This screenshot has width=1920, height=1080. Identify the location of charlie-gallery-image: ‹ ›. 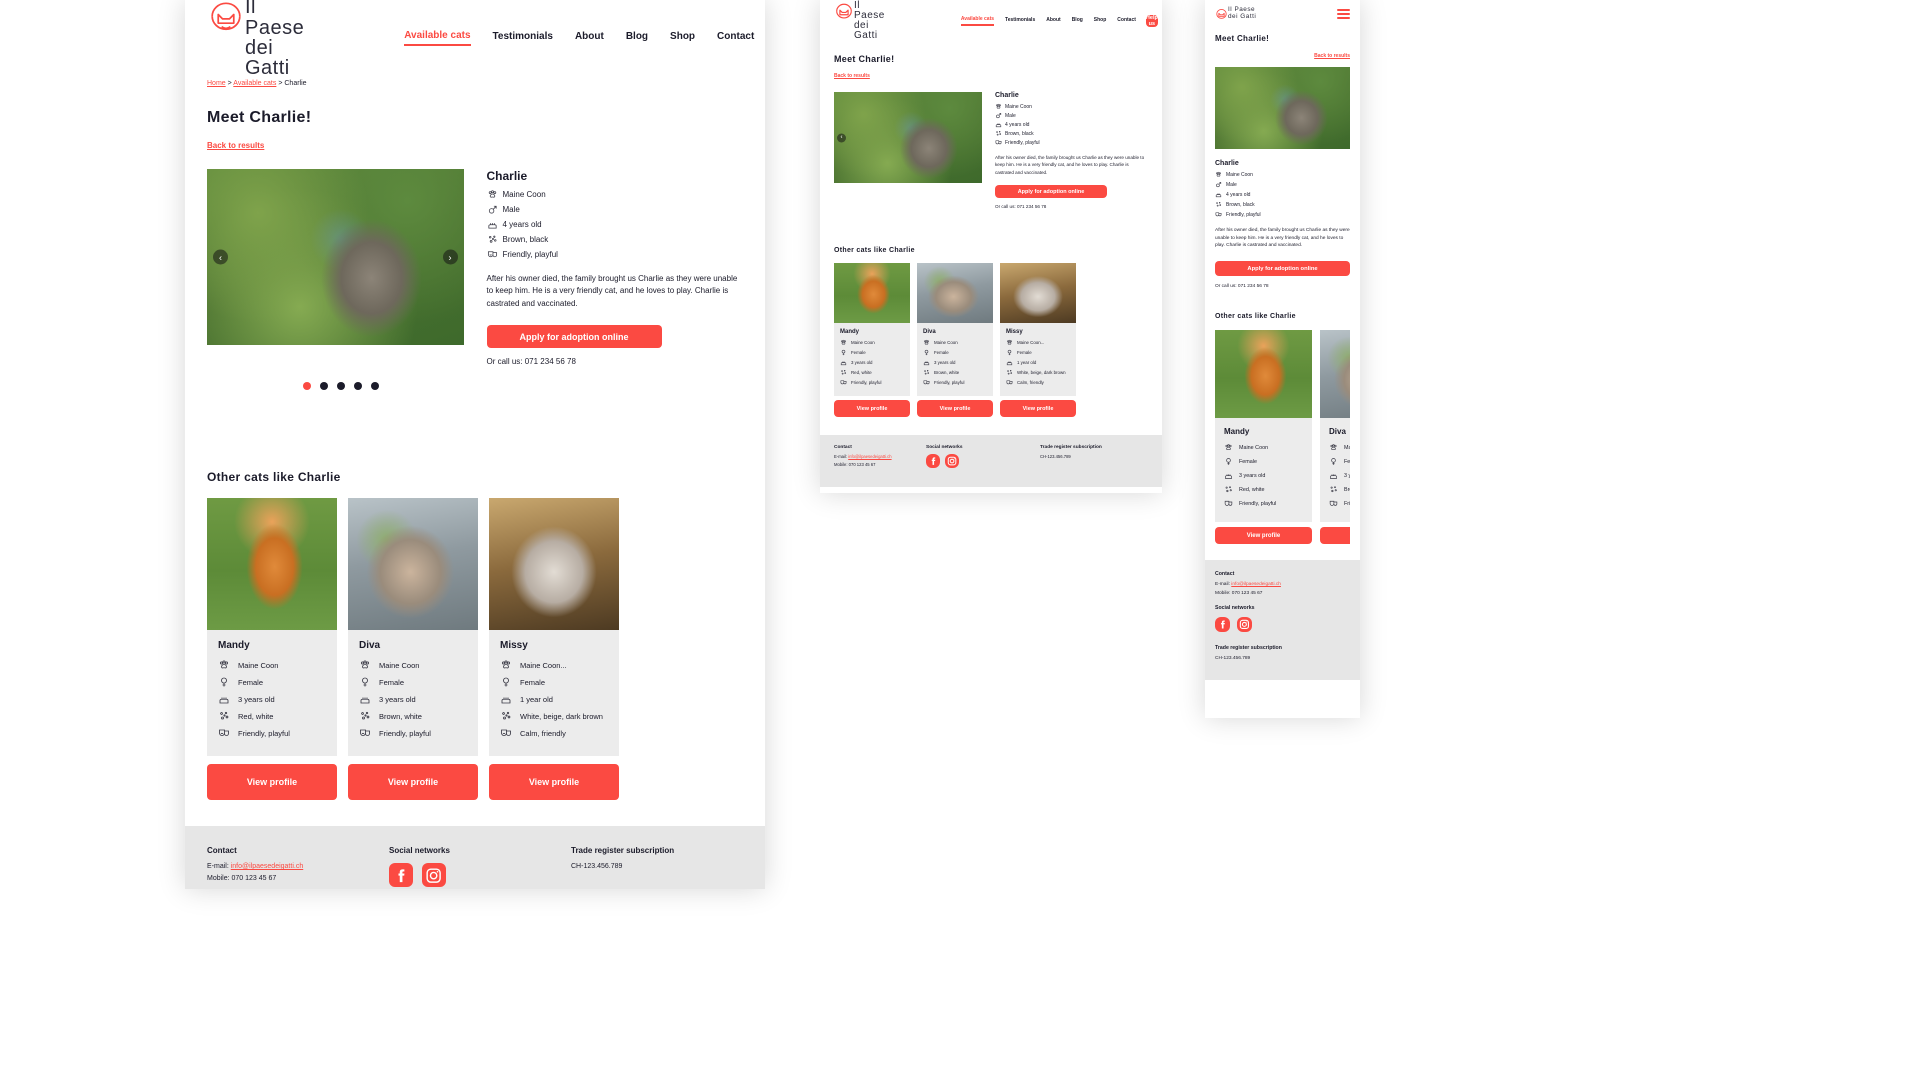
(335, 257).